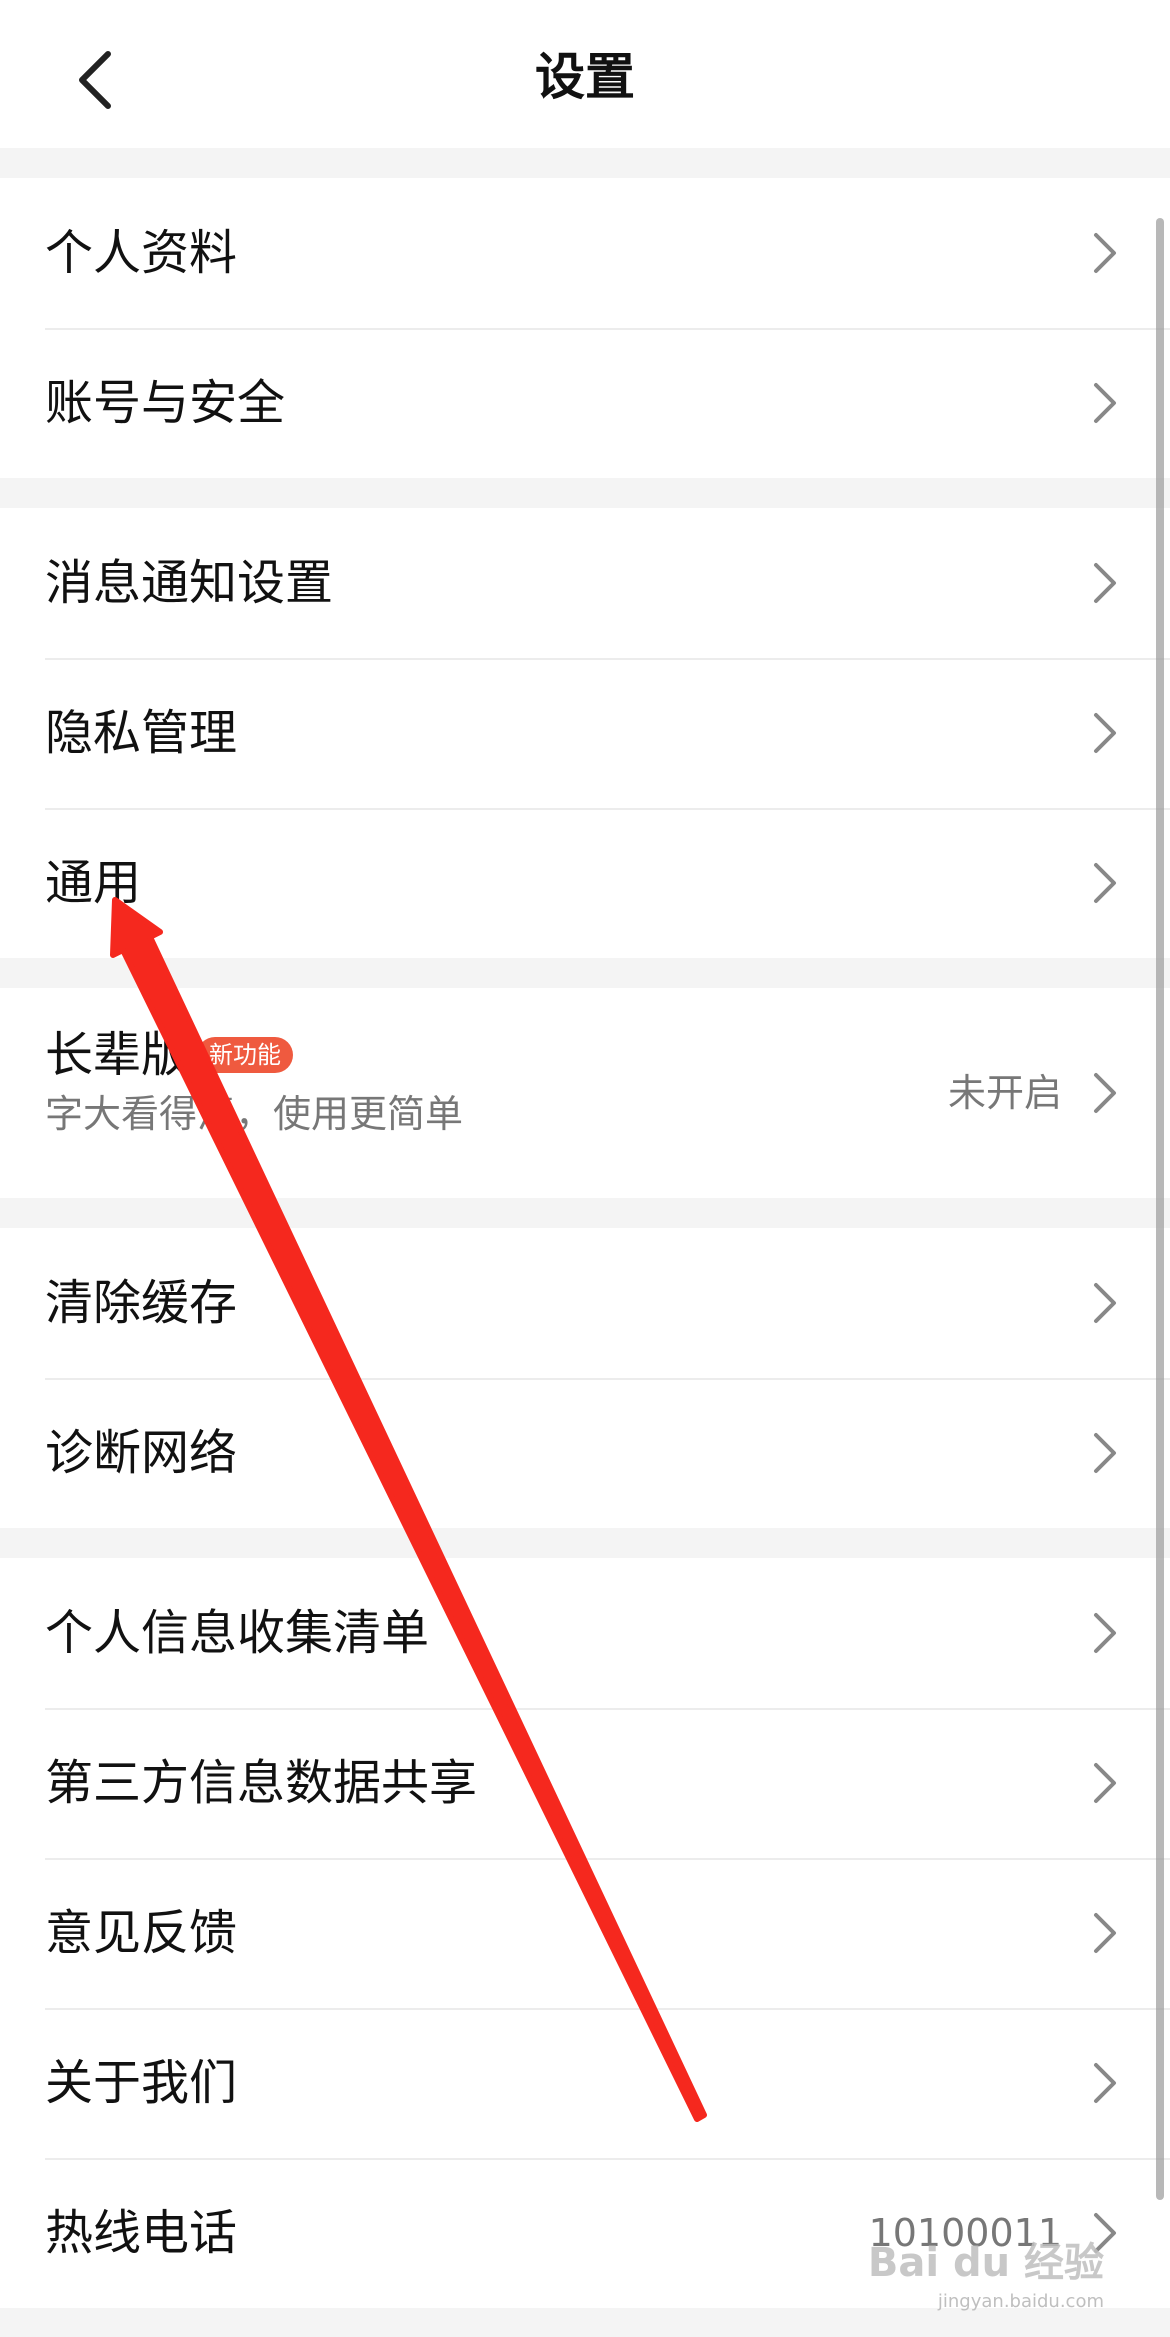  Describe the element at coordinates (585, 1783) in the screenshot. I see `settings-item-third-party-sharing: 第三方信息数据共享` at that location.